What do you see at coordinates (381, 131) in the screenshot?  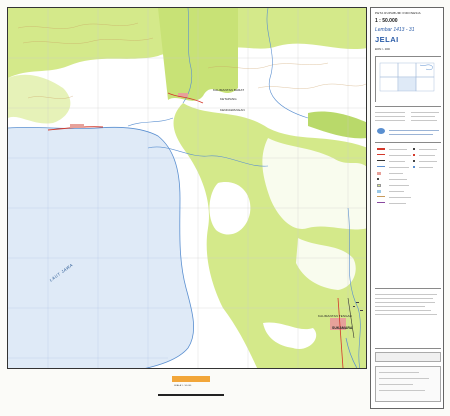 I see `compass-icon` at bounding box center [381, 131].